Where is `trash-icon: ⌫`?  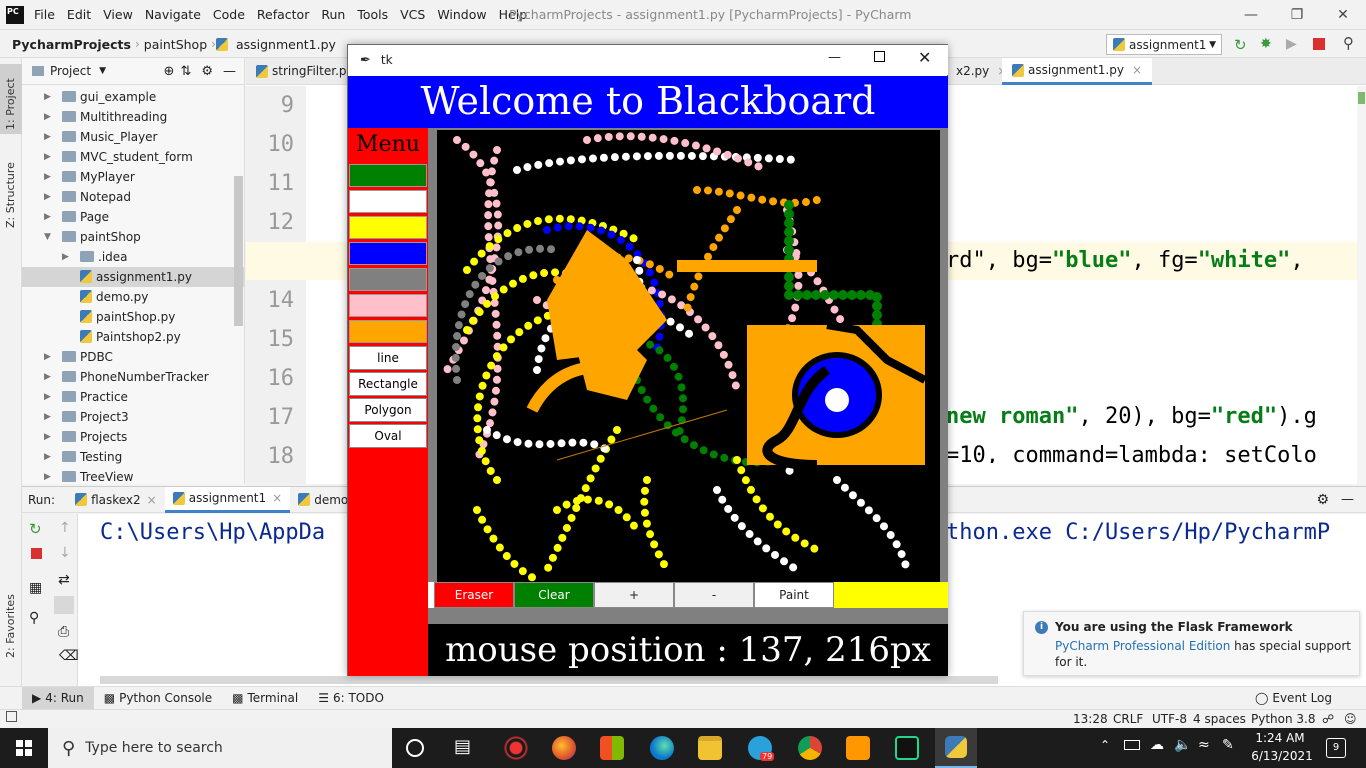
trash-icon: ⌫ is located at coordinates (69, 656).